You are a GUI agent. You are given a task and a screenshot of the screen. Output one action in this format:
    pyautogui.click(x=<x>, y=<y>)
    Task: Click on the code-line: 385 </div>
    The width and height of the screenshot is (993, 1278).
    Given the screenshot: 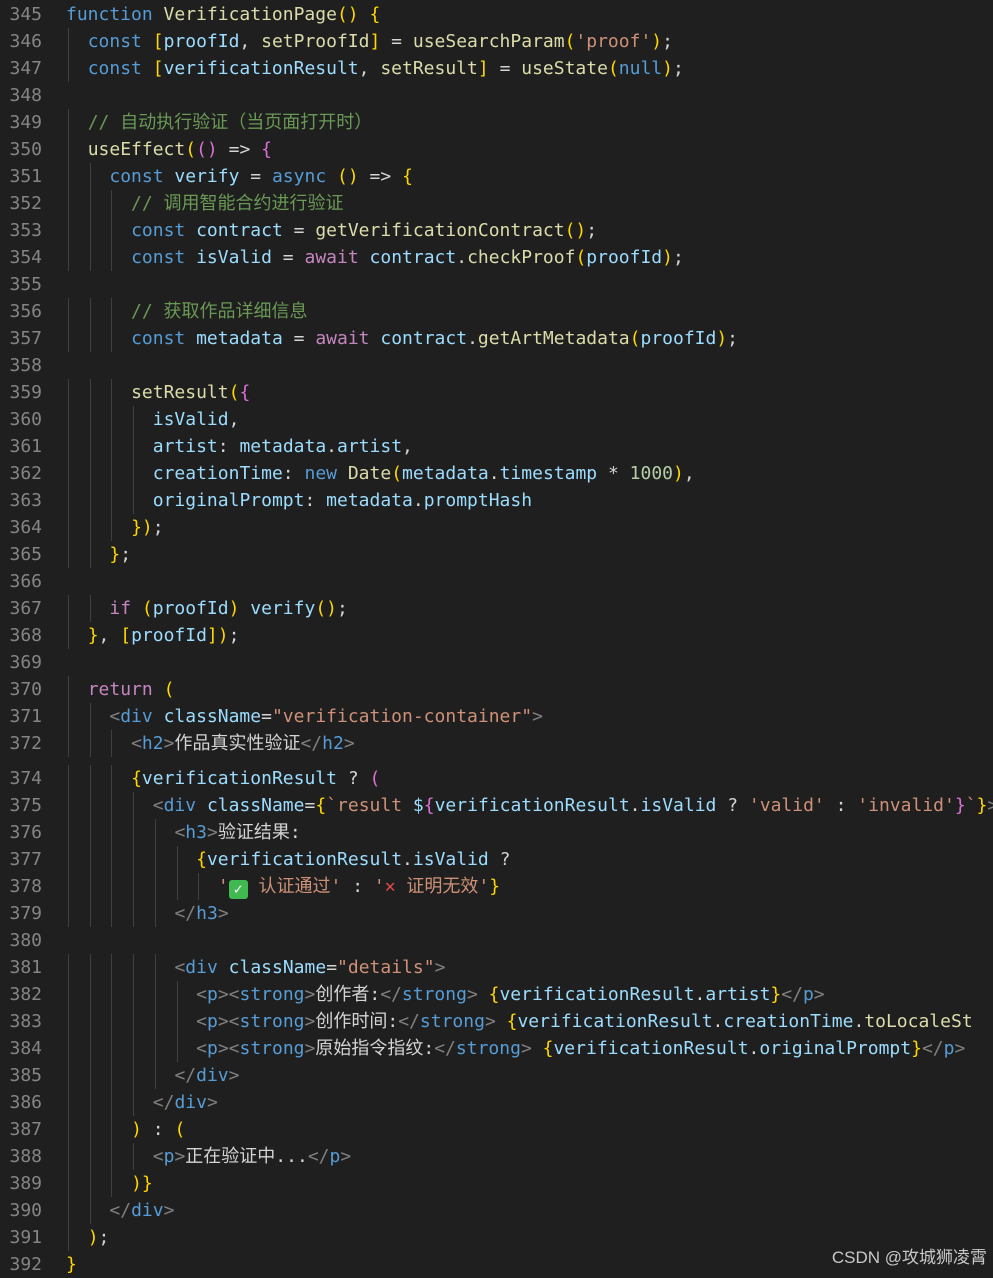 What is the action you would take?
    pyautogui.click(x=496, y=1075)
    